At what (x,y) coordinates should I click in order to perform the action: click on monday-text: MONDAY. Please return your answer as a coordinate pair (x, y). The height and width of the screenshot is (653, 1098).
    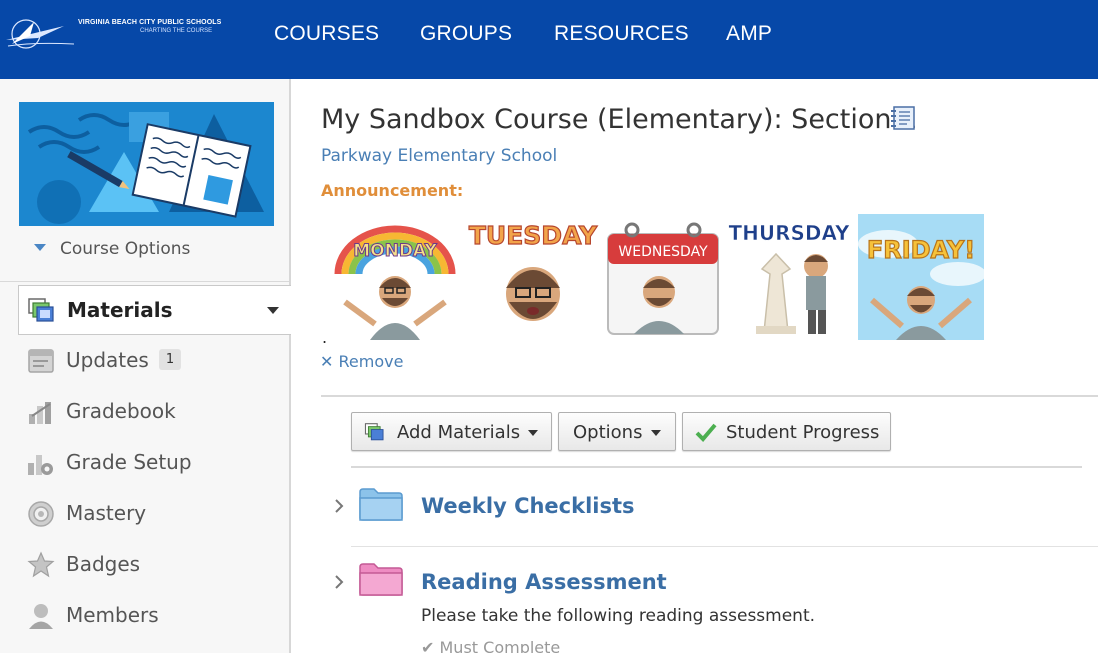
    Looking at the image, I should click on (395, 251).